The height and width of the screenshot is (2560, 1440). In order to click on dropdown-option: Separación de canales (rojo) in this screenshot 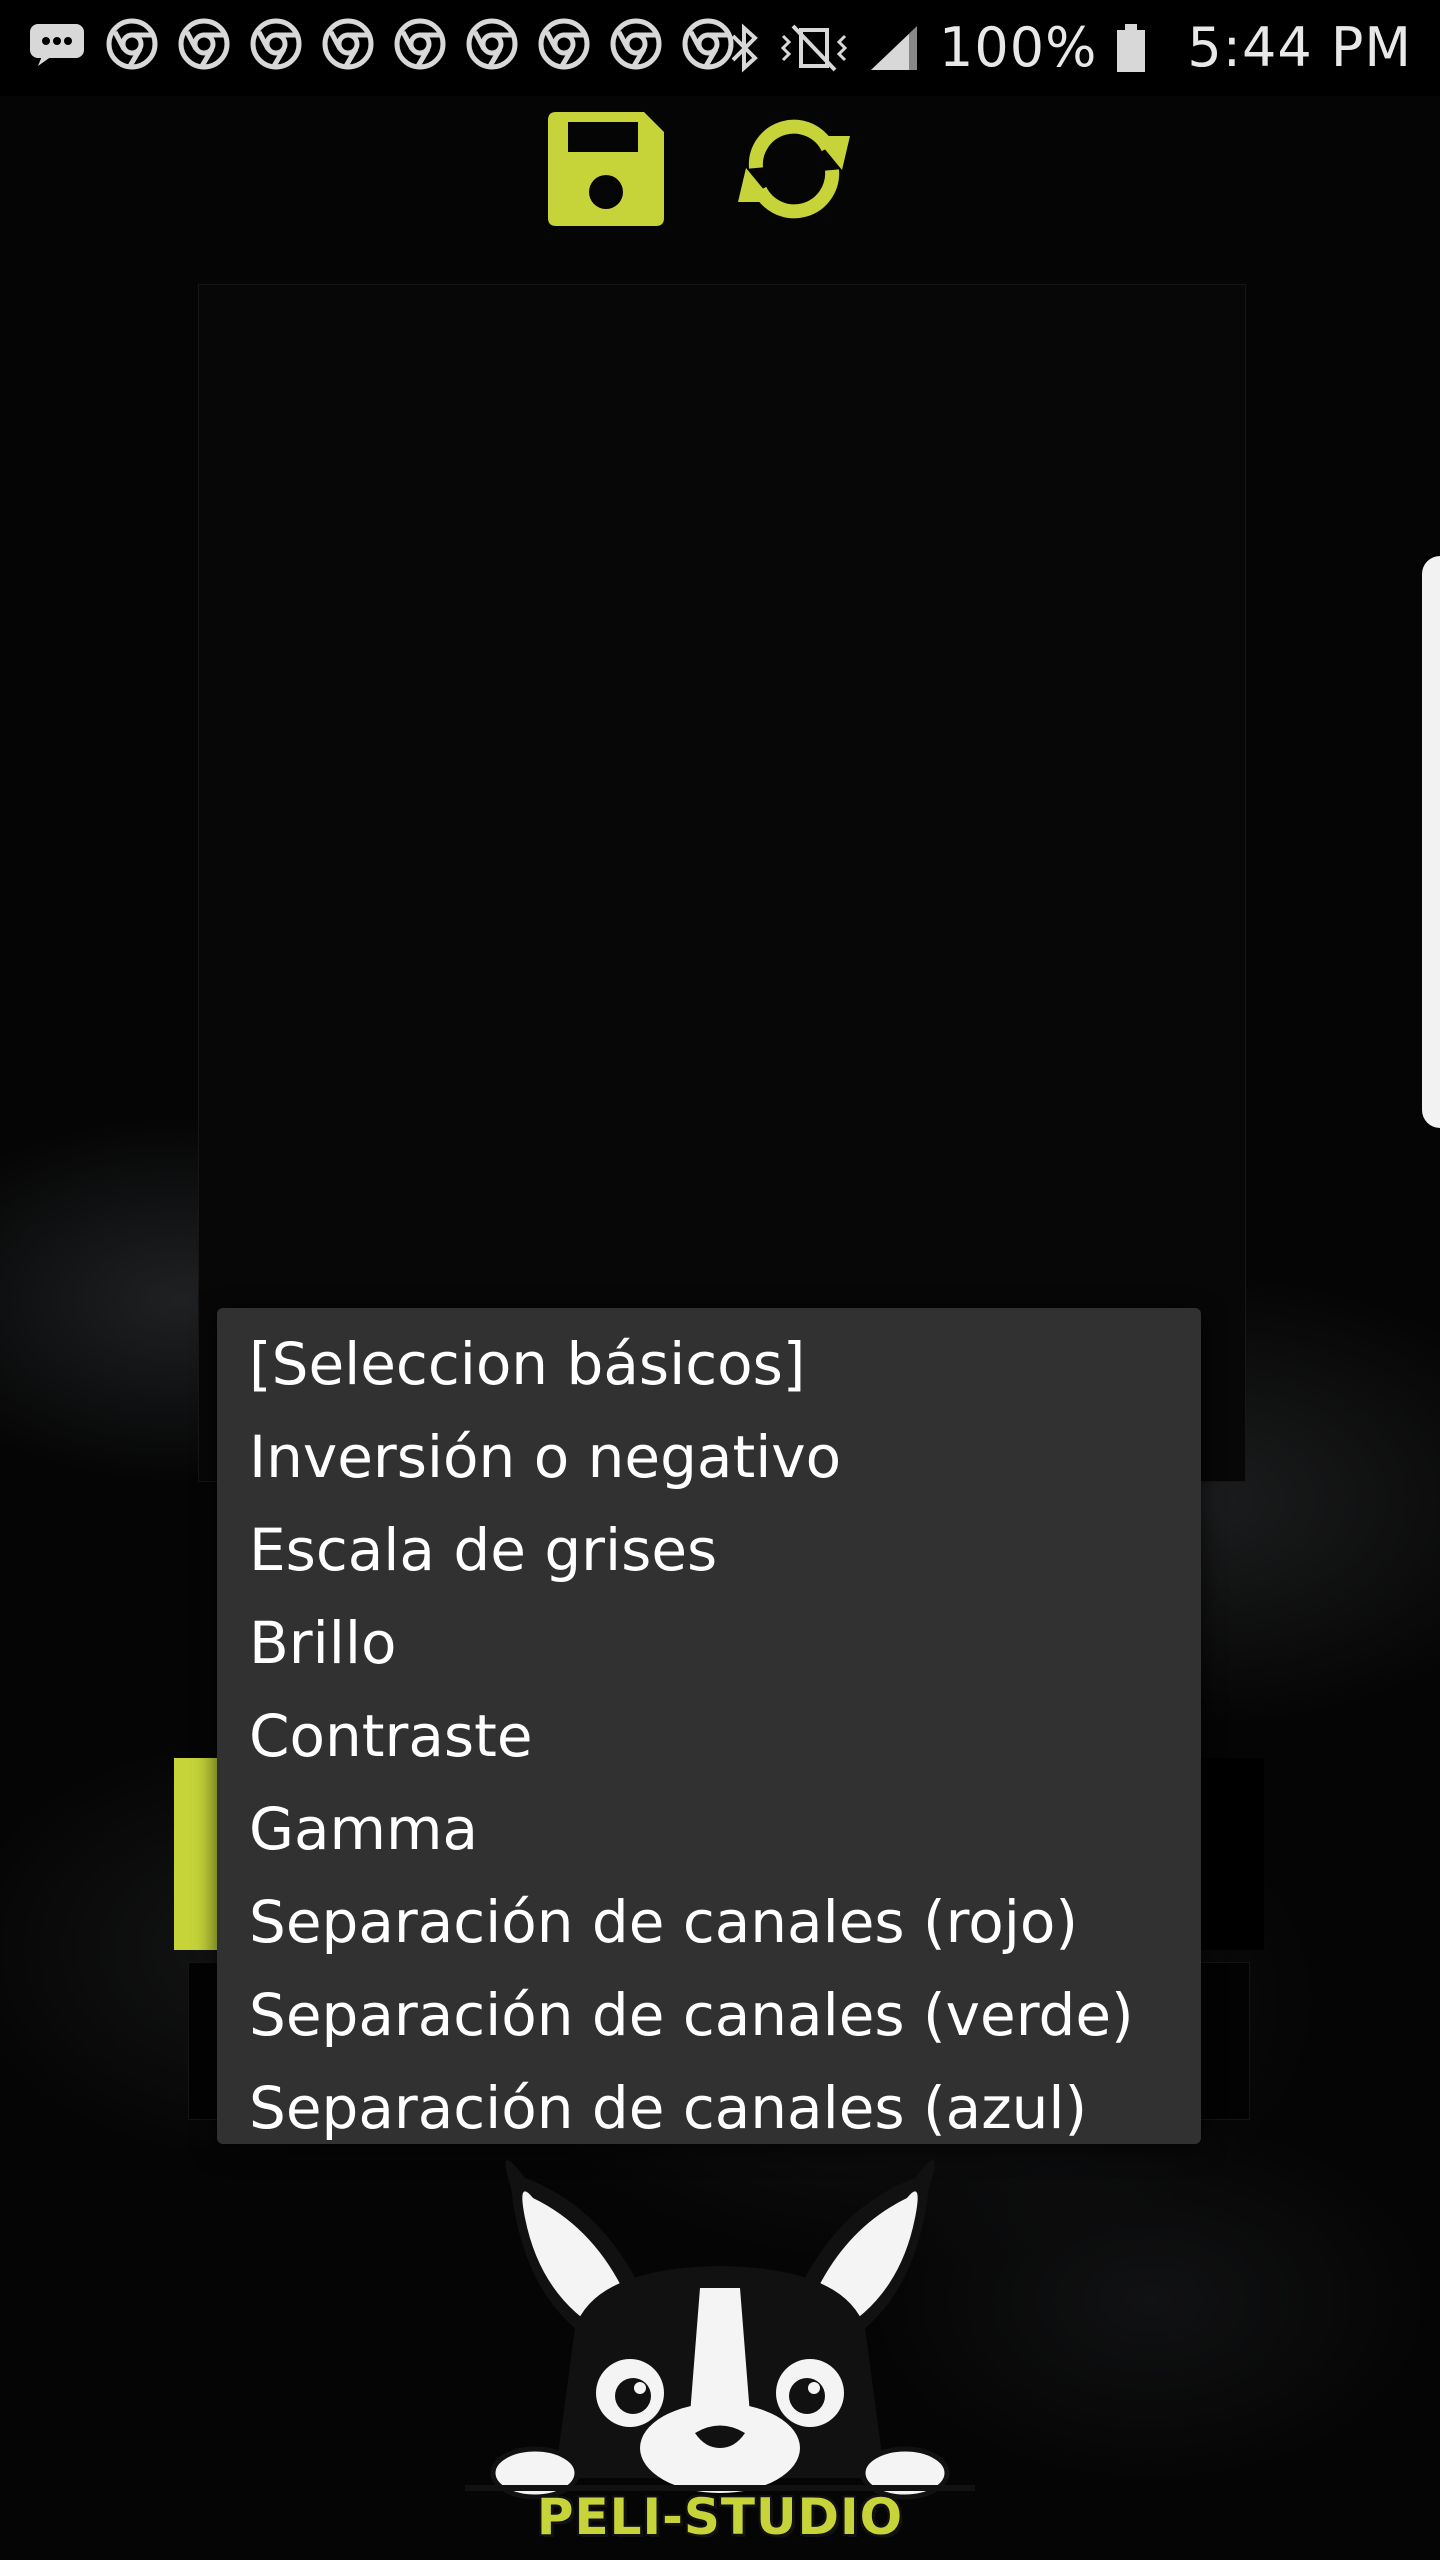, I will do `click(709, 1922)`.